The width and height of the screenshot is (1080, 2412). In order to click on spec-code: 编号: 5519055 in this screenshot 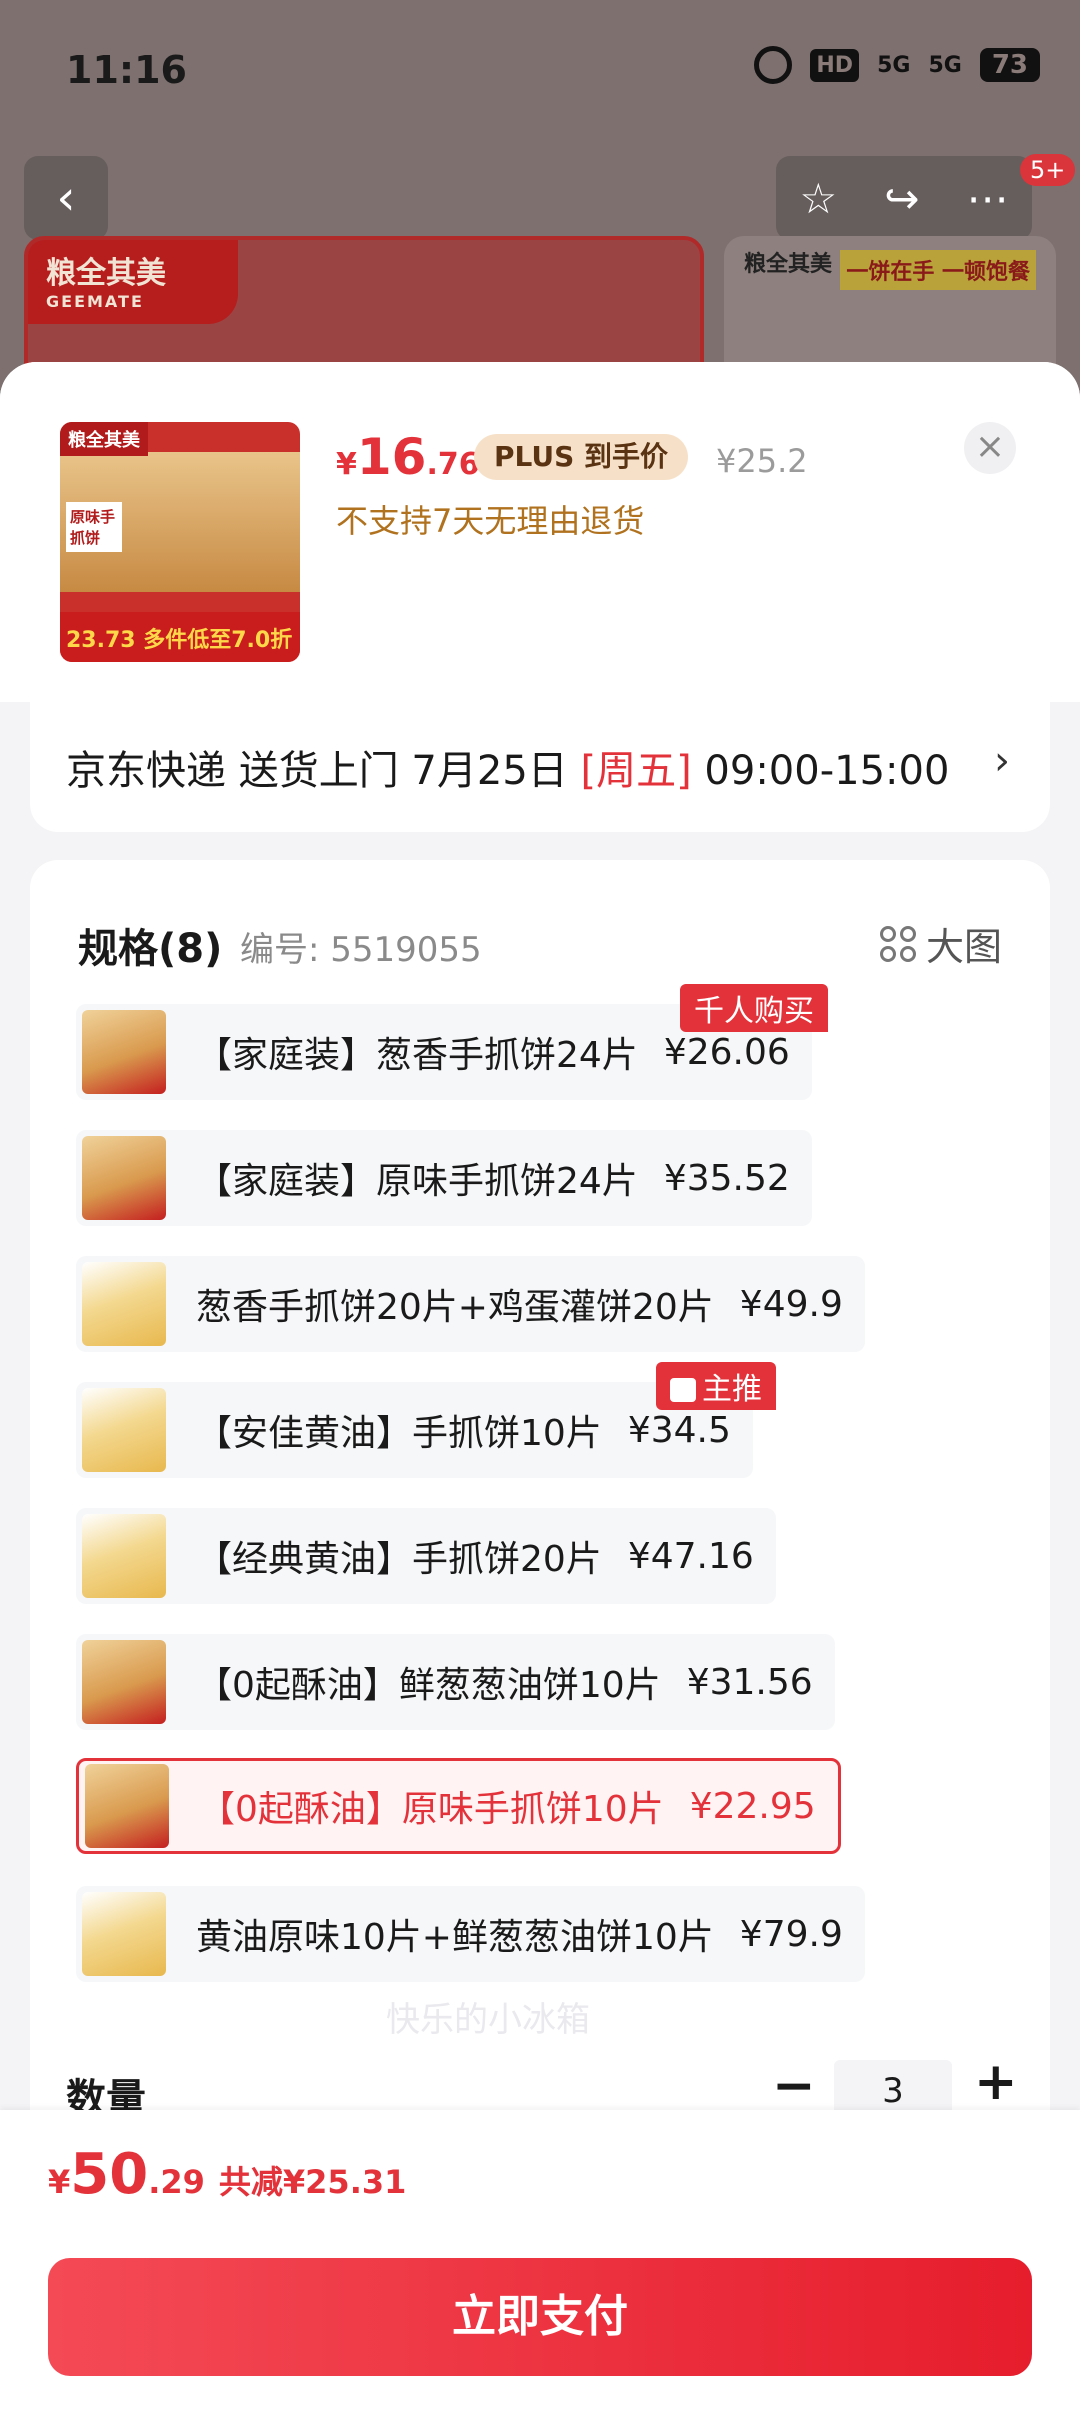, I will do `click(361, 950)`.